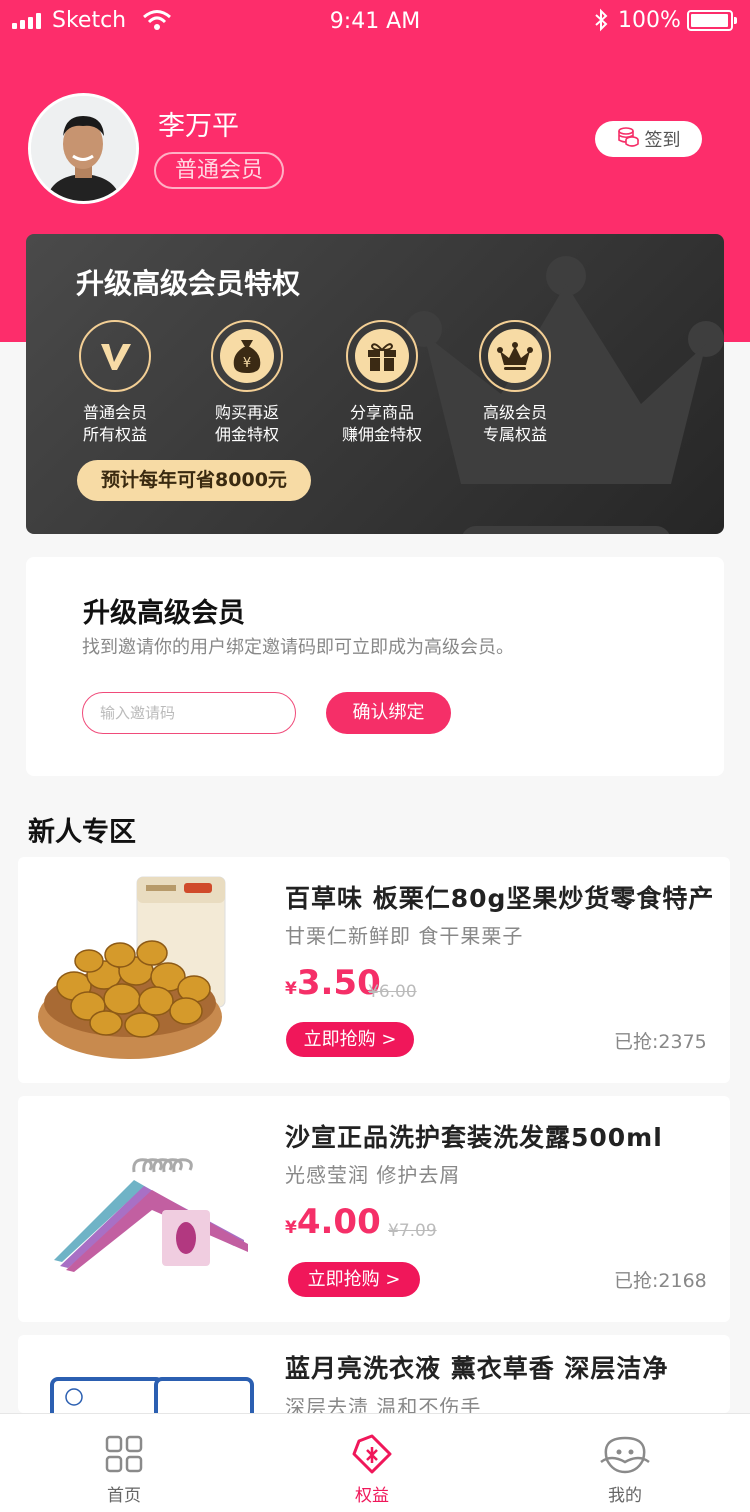 This screenshot has height=1512, width=750. What do you see at coordinates (83, 148) in the screenshot?
I see `avatar` at bounding box center [83, 148].